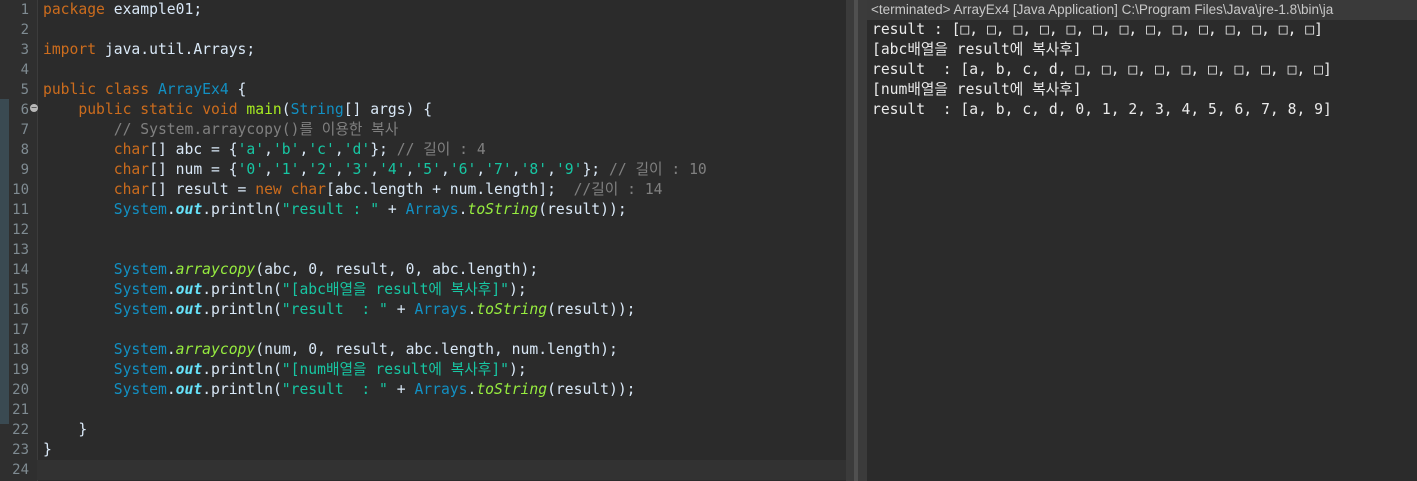 This screenshot has height=481, width=1417. Describe the element at coordinates (24, 150) in the screenshot. I see `line-number: 8` at that location.